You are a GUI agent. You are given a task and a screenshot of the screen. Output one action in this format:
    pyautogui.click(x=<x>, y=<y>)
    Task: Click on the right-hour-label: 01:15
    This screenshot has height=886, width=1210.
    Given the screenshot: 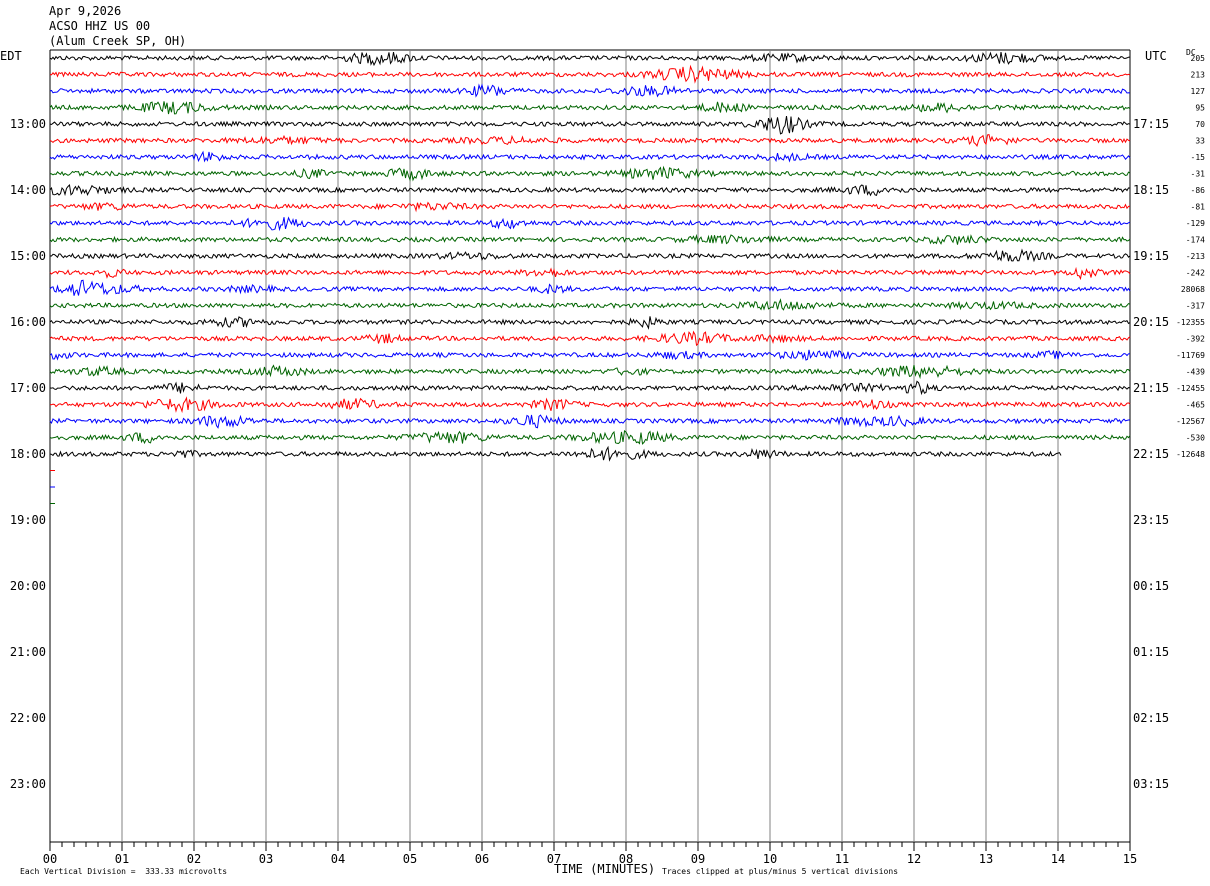 What is the action you would take?
    pyautogui.click(x=1151, y=652)
    